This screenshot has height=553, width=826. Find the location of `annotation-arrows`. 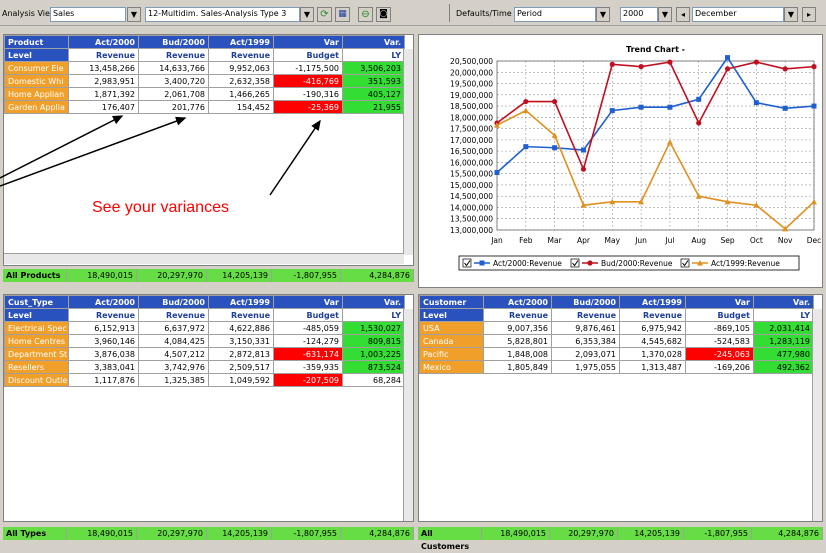

annotation-arrows is located at coordinates (160, 155).